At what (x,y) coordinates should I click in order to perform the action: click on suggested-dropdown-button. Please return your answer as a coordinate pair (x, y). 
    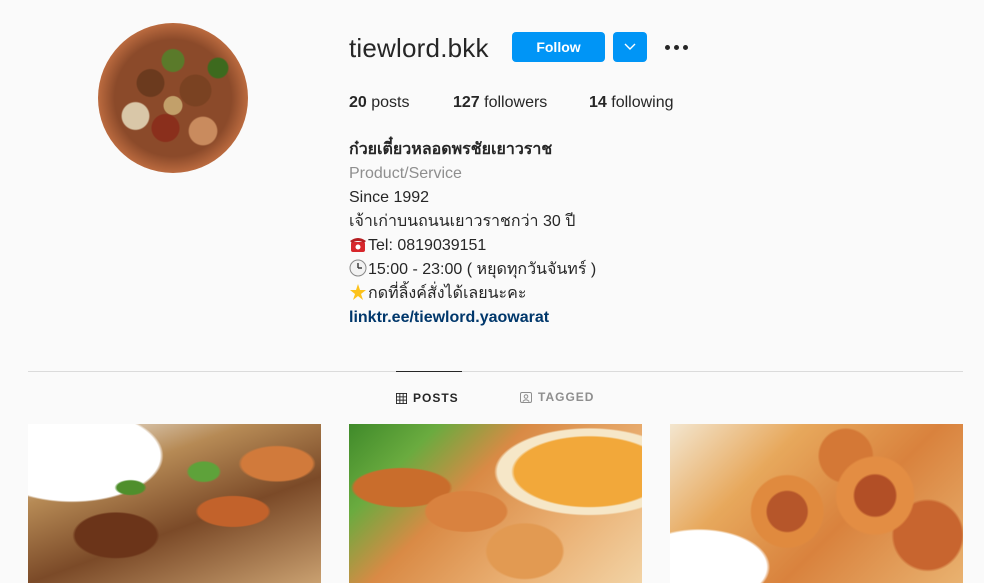
    Looking at the image, I should click on (630, 47).